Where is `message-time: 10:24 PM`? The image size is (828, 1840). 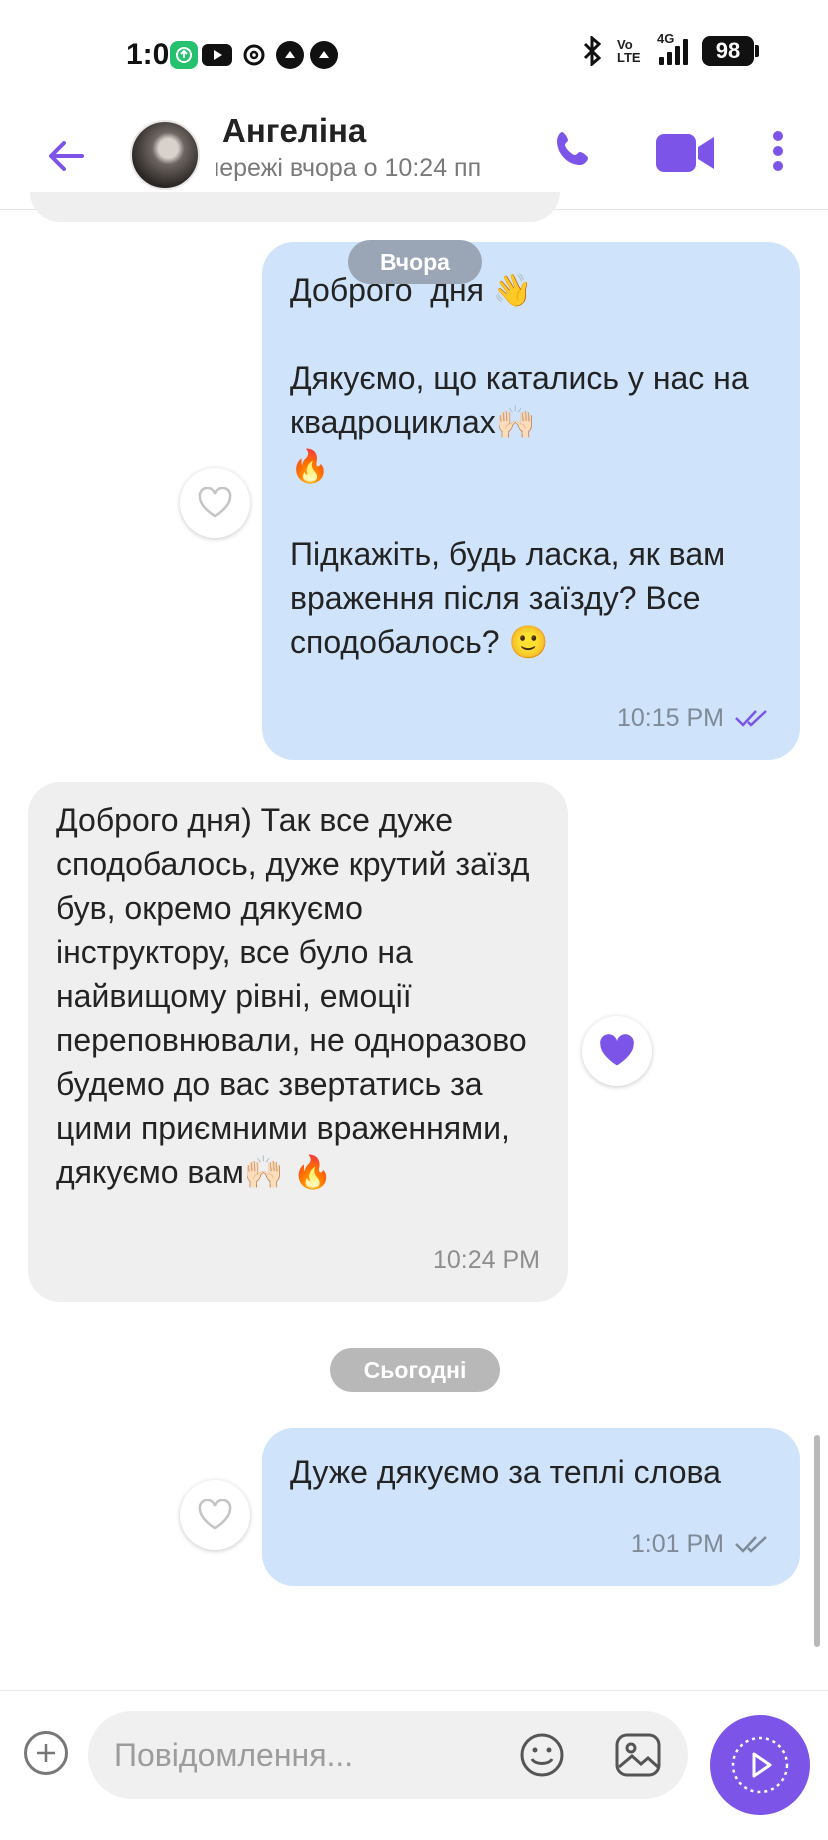
message-time: 10:24 PM is located at coordinates (486, 1260).